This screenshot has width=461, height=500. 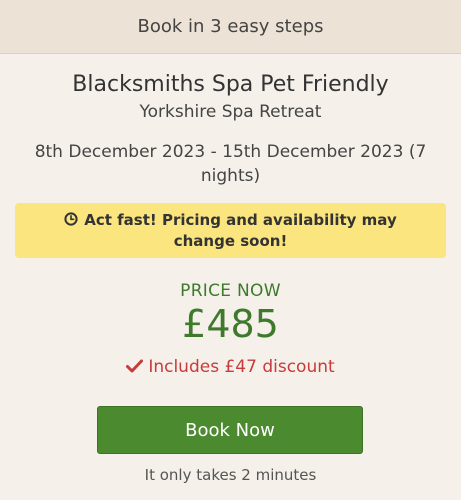 I want to click on booking-steps-header: Book in 3 easy steps, so click(x=230, y=27).